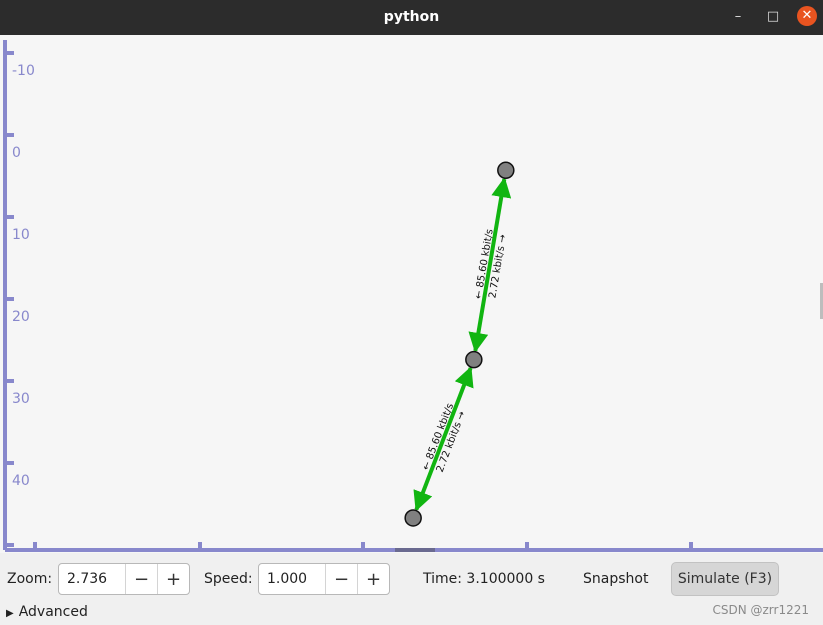 The width and height of the screenshot is (823, 625). What do you see at coordinates (725, 579) in the screenshot?
I see `simulate-button: Simulate (F3)` at bounding box center [725, 579].